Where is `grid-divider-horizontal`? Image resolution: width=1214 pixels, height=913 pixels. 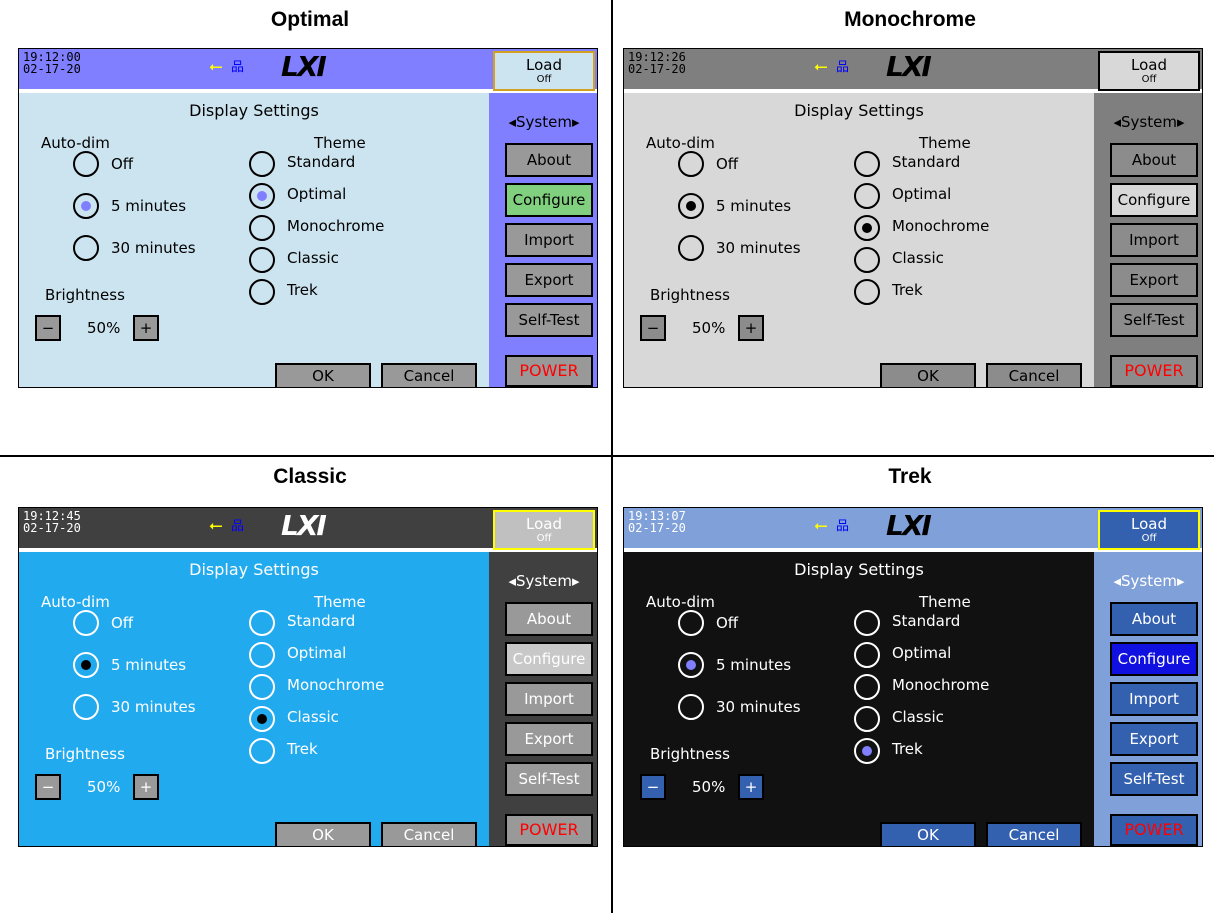 grid-divider-horizontal is located at coordinates (607, 456).